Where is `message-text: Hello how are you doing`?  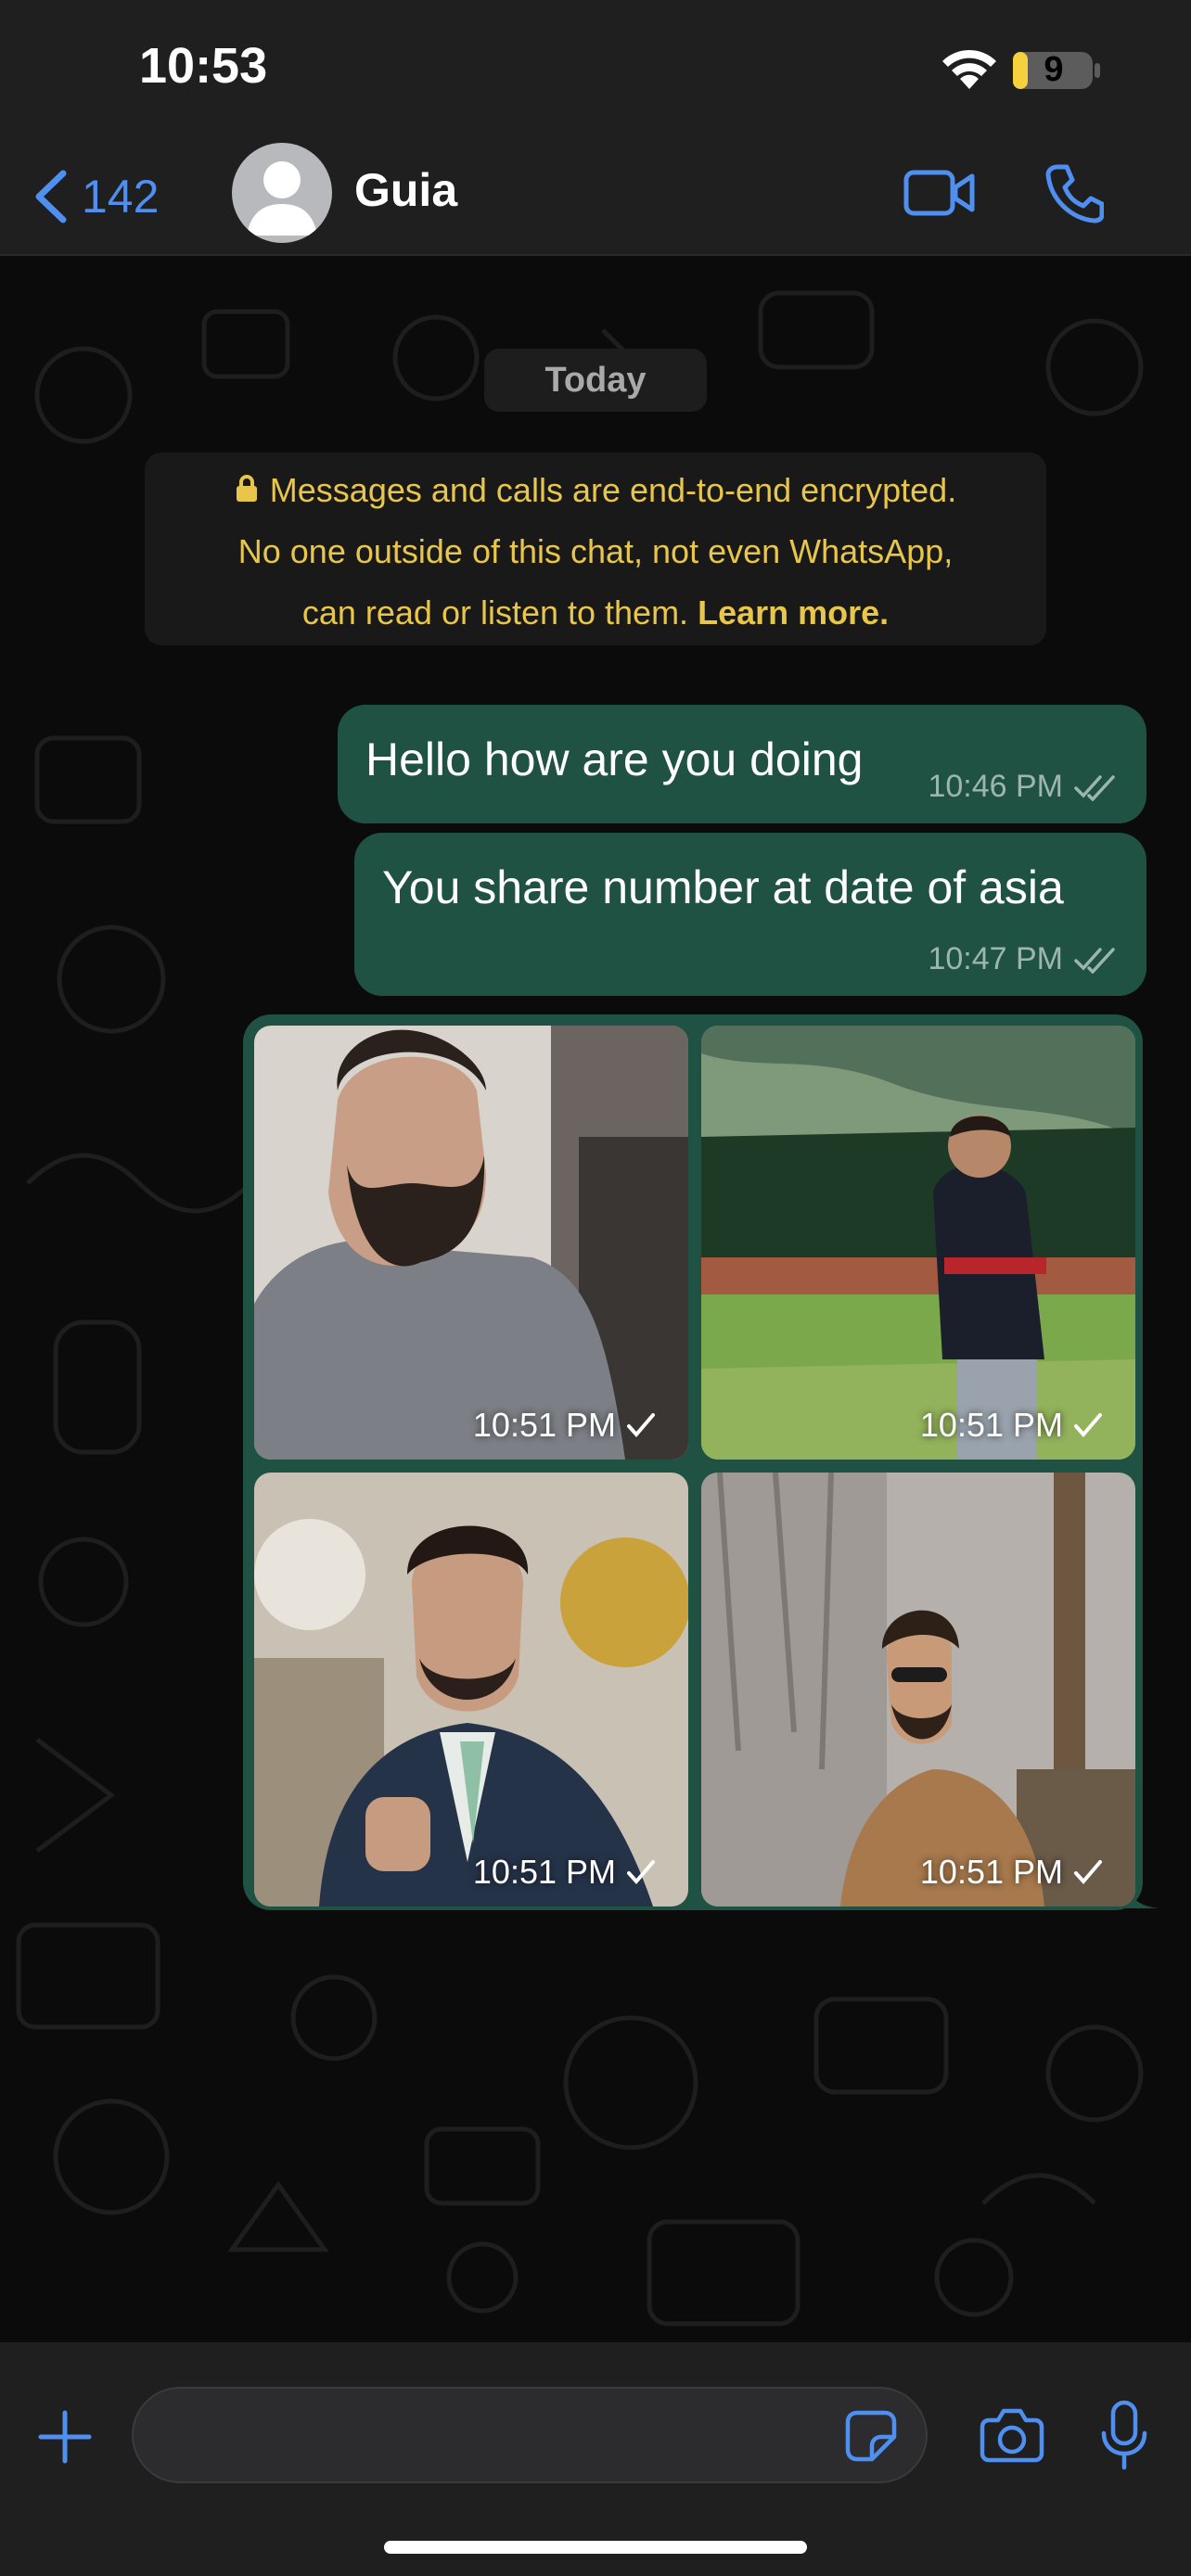 message-text: Hello how are you doing is located at coordinates (614, 759).